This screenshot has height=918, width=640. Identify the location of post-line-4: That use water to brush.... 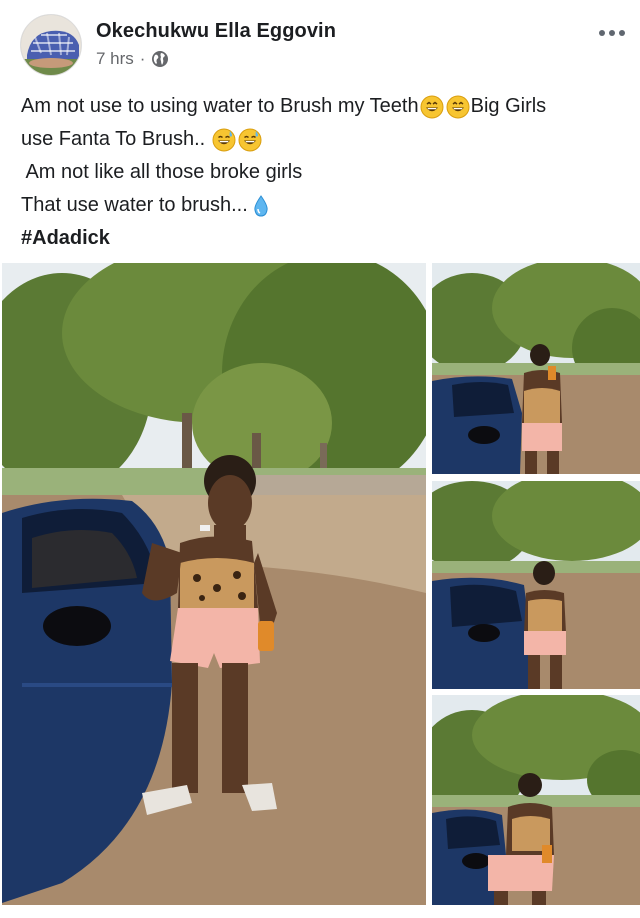
(326, 205).